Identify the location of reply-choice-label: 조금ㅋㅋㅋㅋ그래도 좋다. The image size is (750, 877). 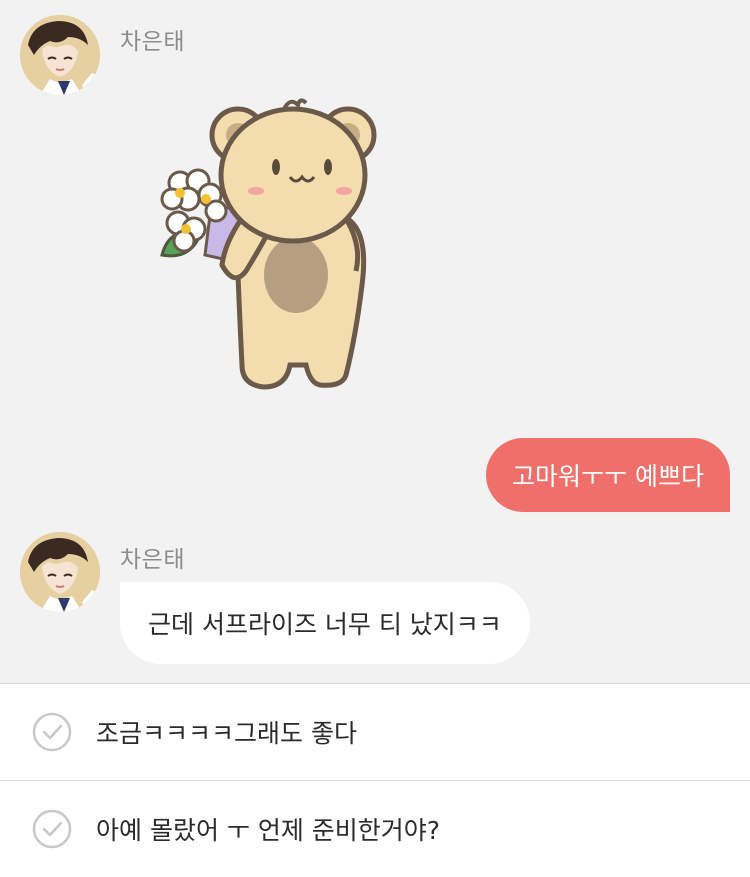
(226, 733).